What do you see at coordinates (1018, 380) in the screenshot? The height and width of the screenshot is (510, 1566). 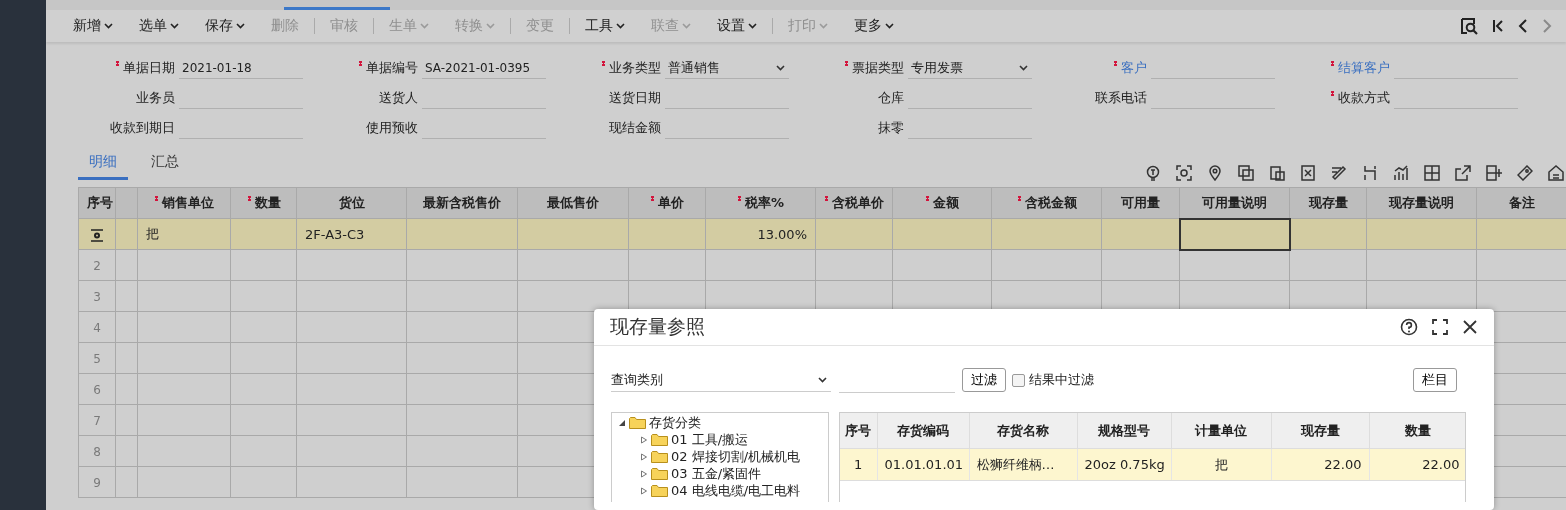 I see `checkbox` at bounding box center [1018, 380].